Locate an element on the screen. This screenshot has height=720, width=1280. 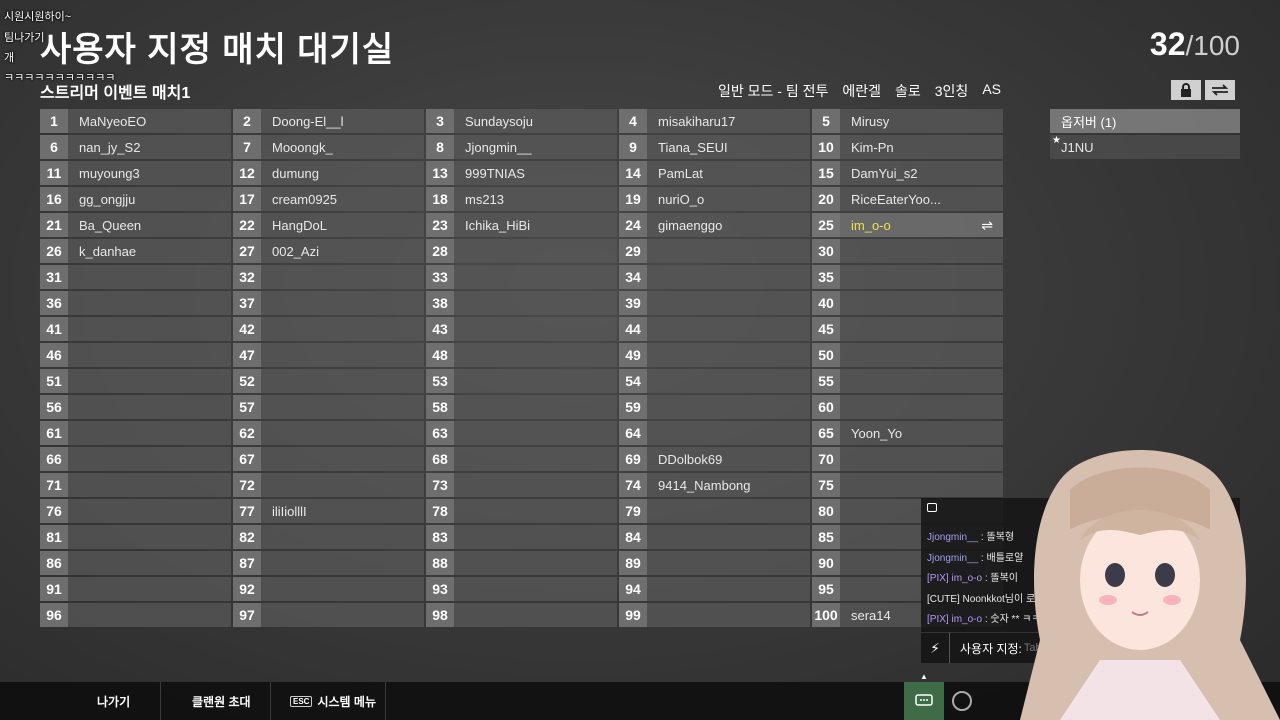
player-slot: 39 is located at coordinates (714, 303).